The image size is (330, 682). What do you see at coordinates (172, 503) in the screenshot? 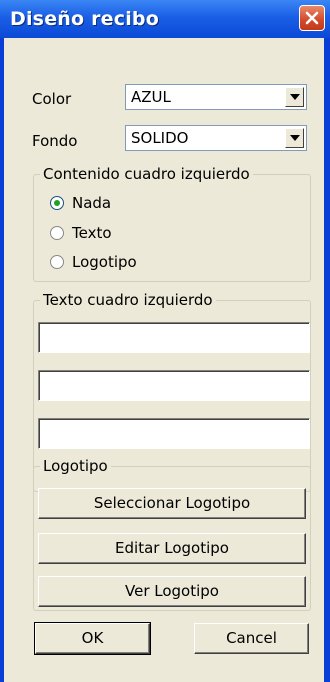
I see `select-logo-button: Seleccionar Logotipo` at bounding box center [172, 503].